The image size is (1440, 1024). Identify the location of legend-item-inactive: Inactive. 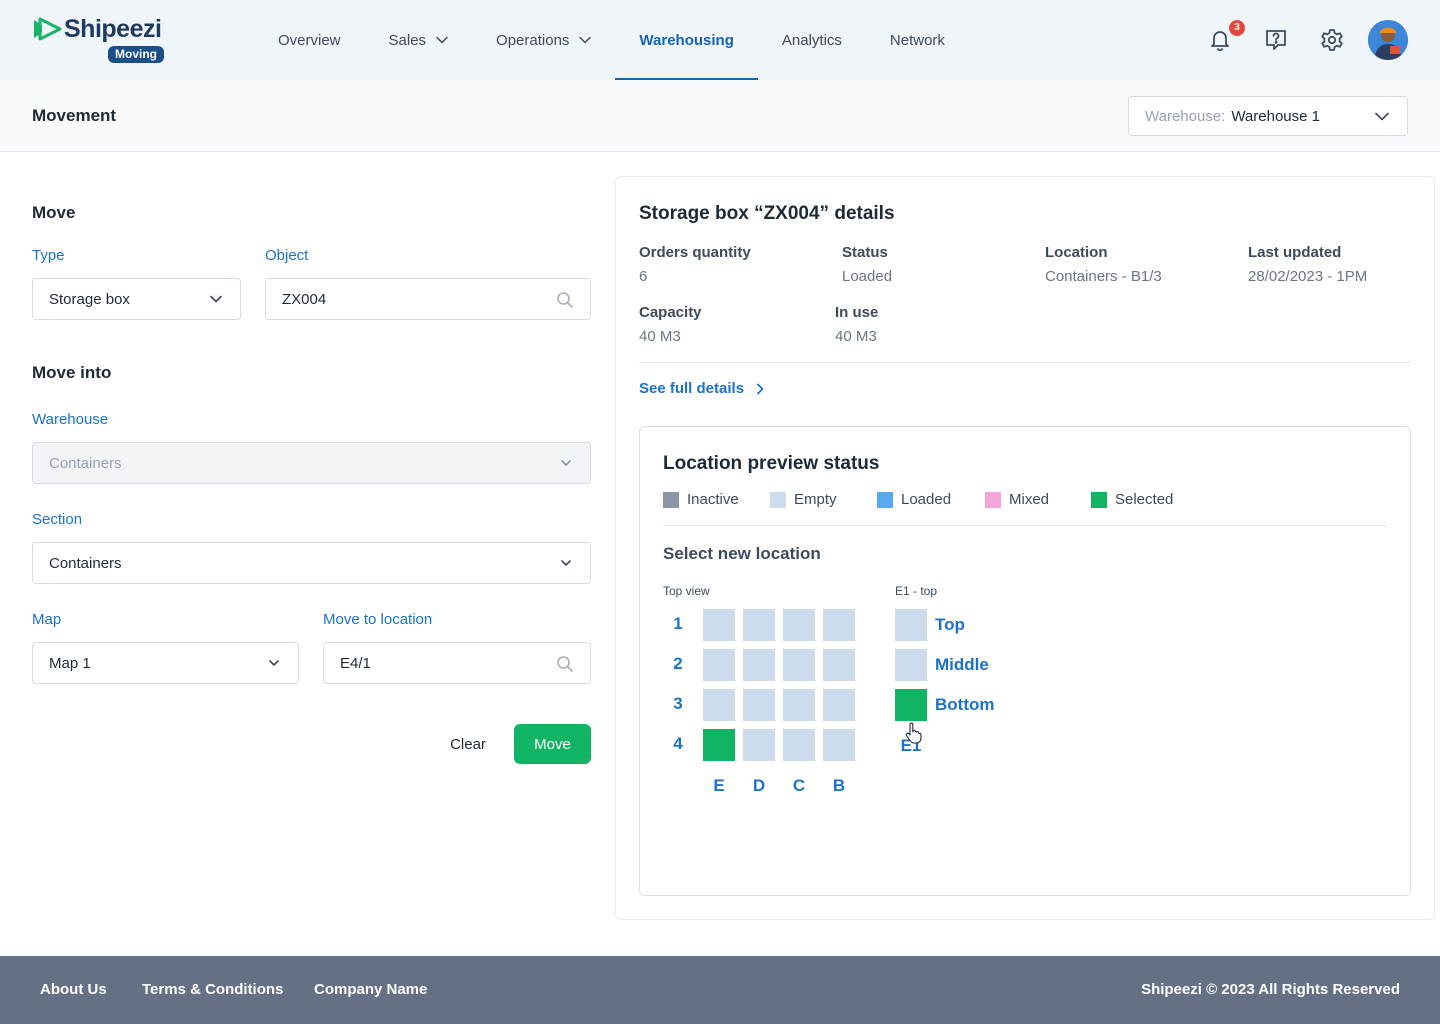
(701, 499).